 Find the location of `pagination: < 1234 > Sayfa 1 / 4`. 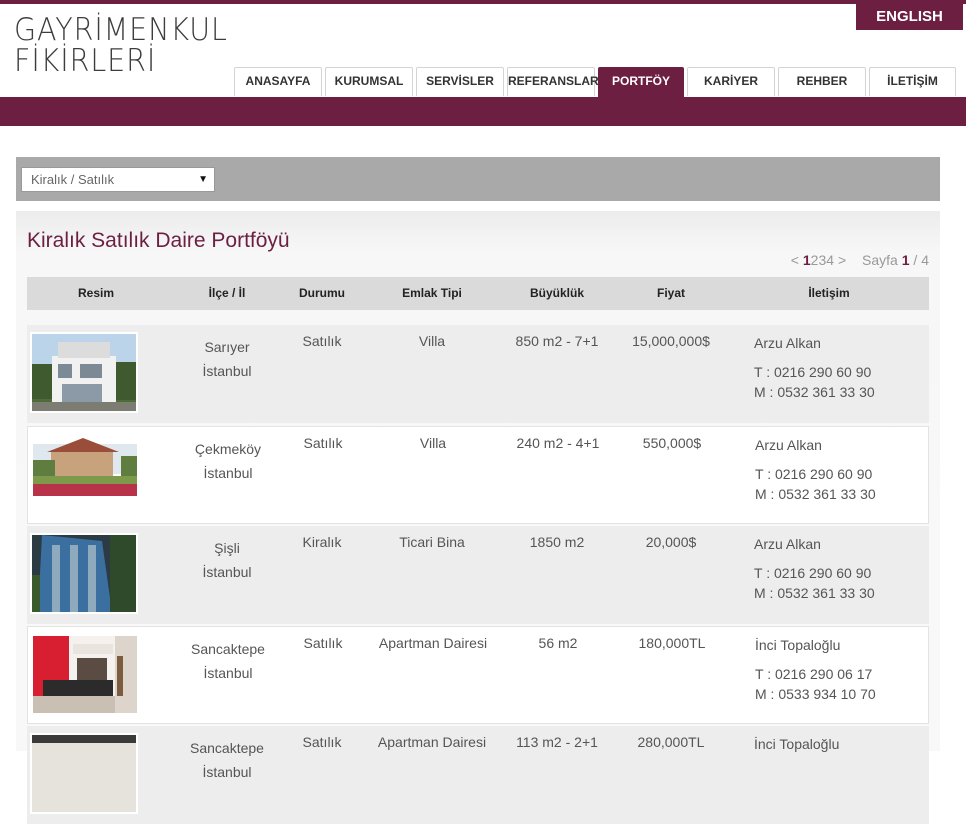

pagination: < 1234 > Sayfa 1 / 4 is located at coordinates (860, 260).